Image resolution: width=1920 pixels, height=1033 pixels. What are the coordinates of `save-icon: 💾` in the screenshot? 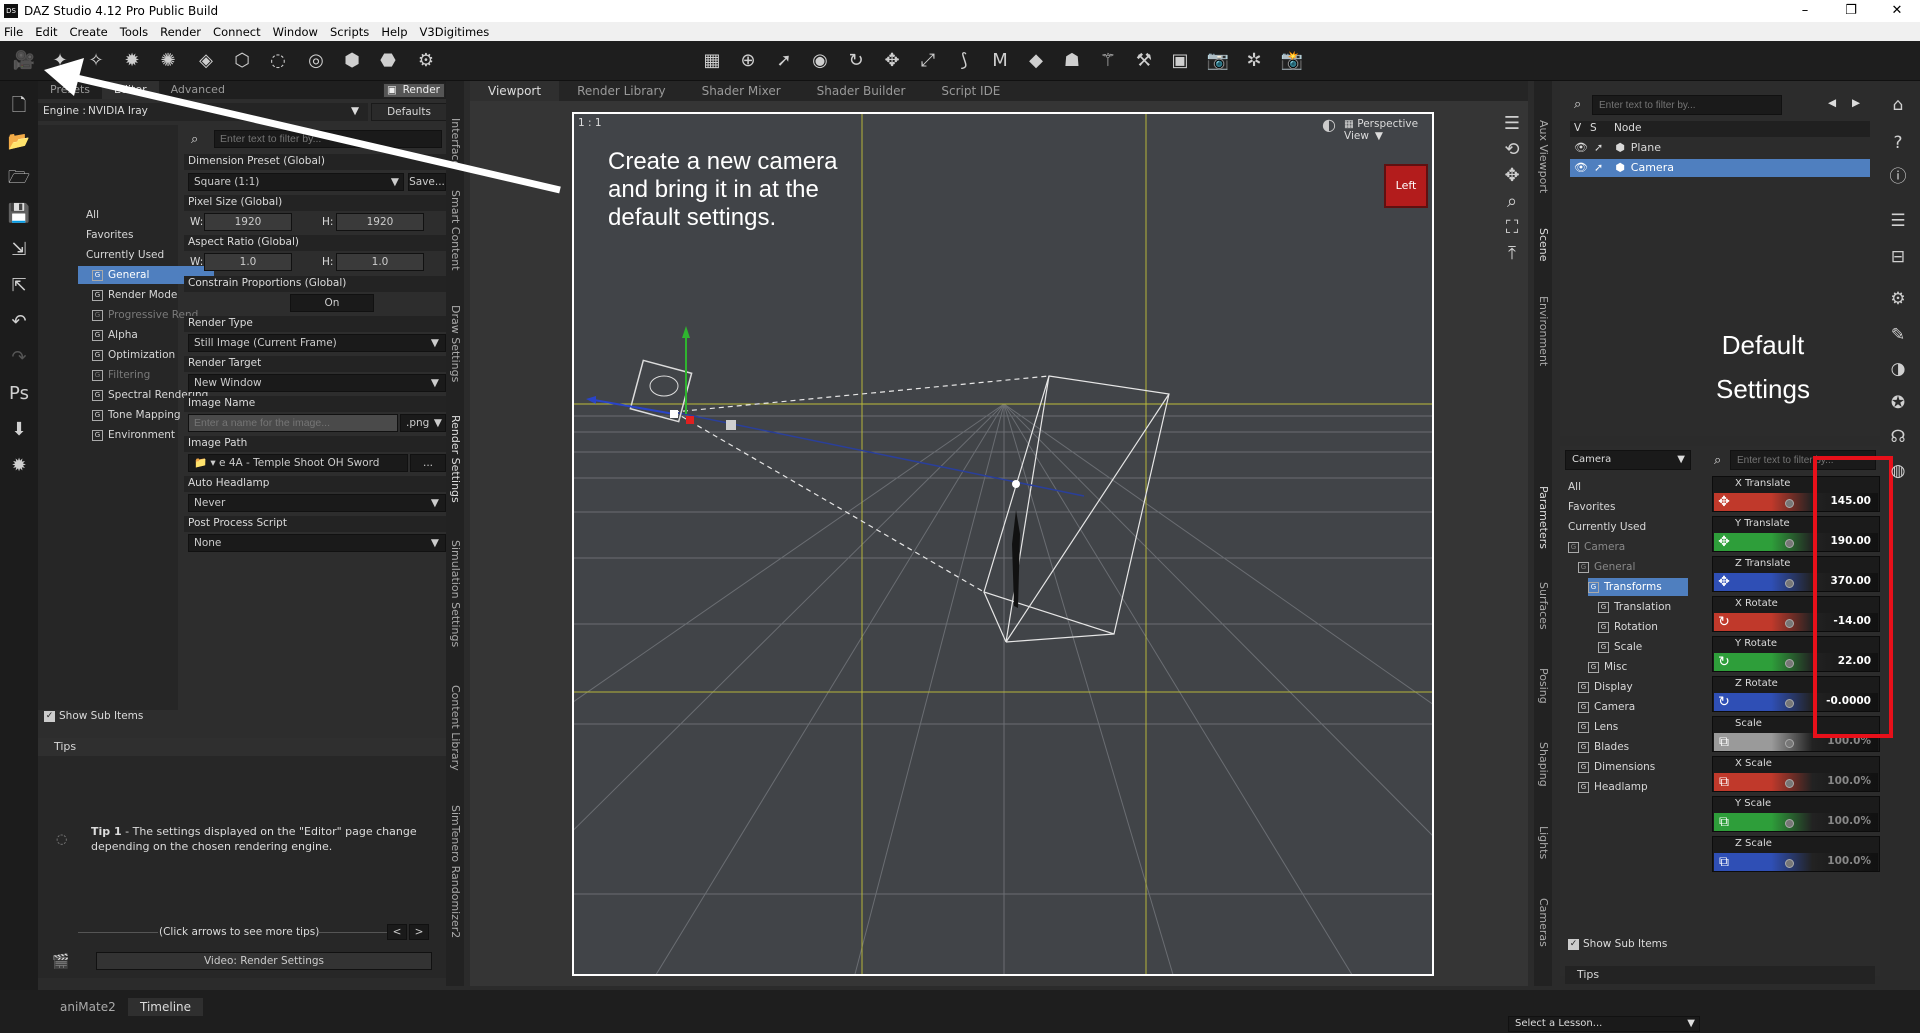 It's located at (19, 214).